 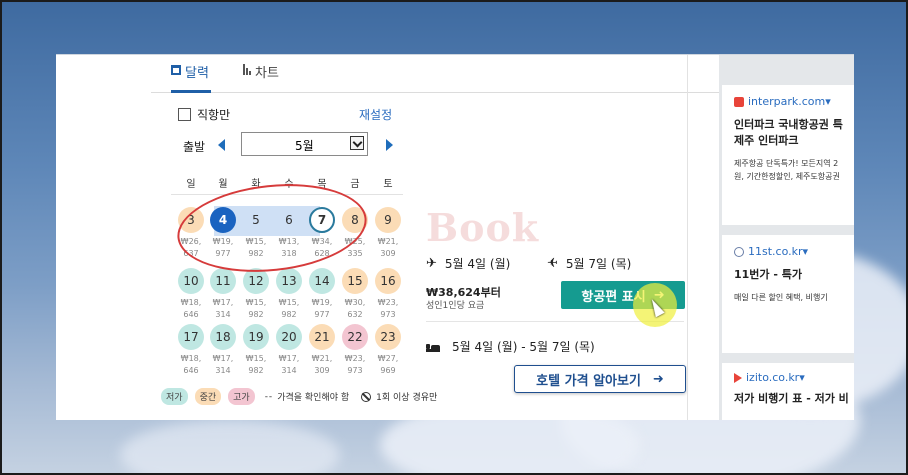 I want to click on weekday-label: 금, so click(x=355, y=184).